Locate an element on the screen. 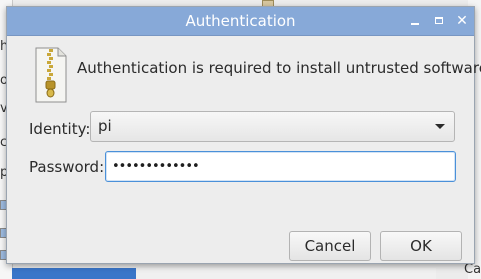 The width and height of the screenshot is (481, 279). identity-select: pi is located at coordinates (272, 126).